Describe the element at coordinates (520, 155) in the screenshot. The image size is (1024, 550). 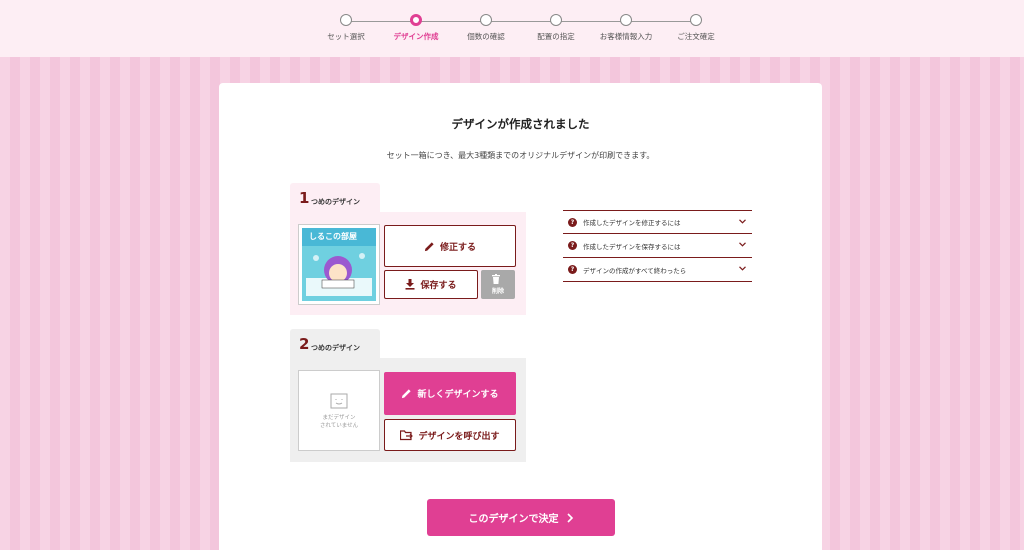
I see `page-subtitle: セット一箱につき、最大3種類までのオリジナルデザインが印刷できます。` at that location.